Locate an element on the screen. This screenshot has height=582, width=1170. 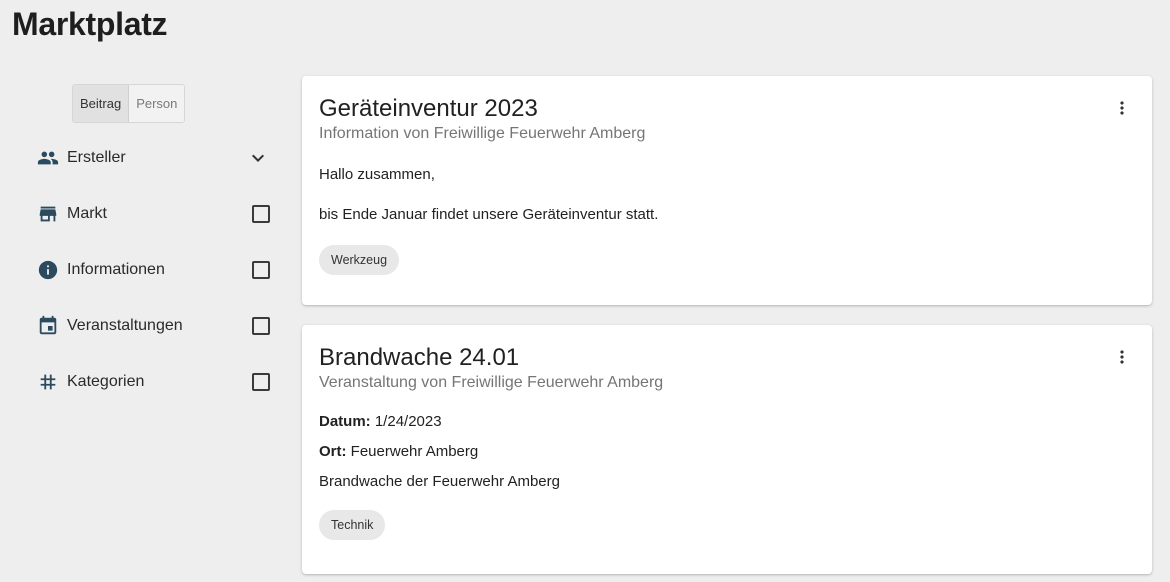
veranstaltungen-checkbox is located at coordinates (261, 326).